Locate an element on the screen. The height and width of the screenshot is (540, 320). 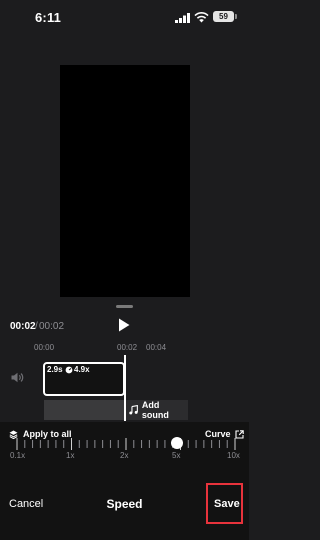
speed-slider-thumb is located at coordinates (177, 443).